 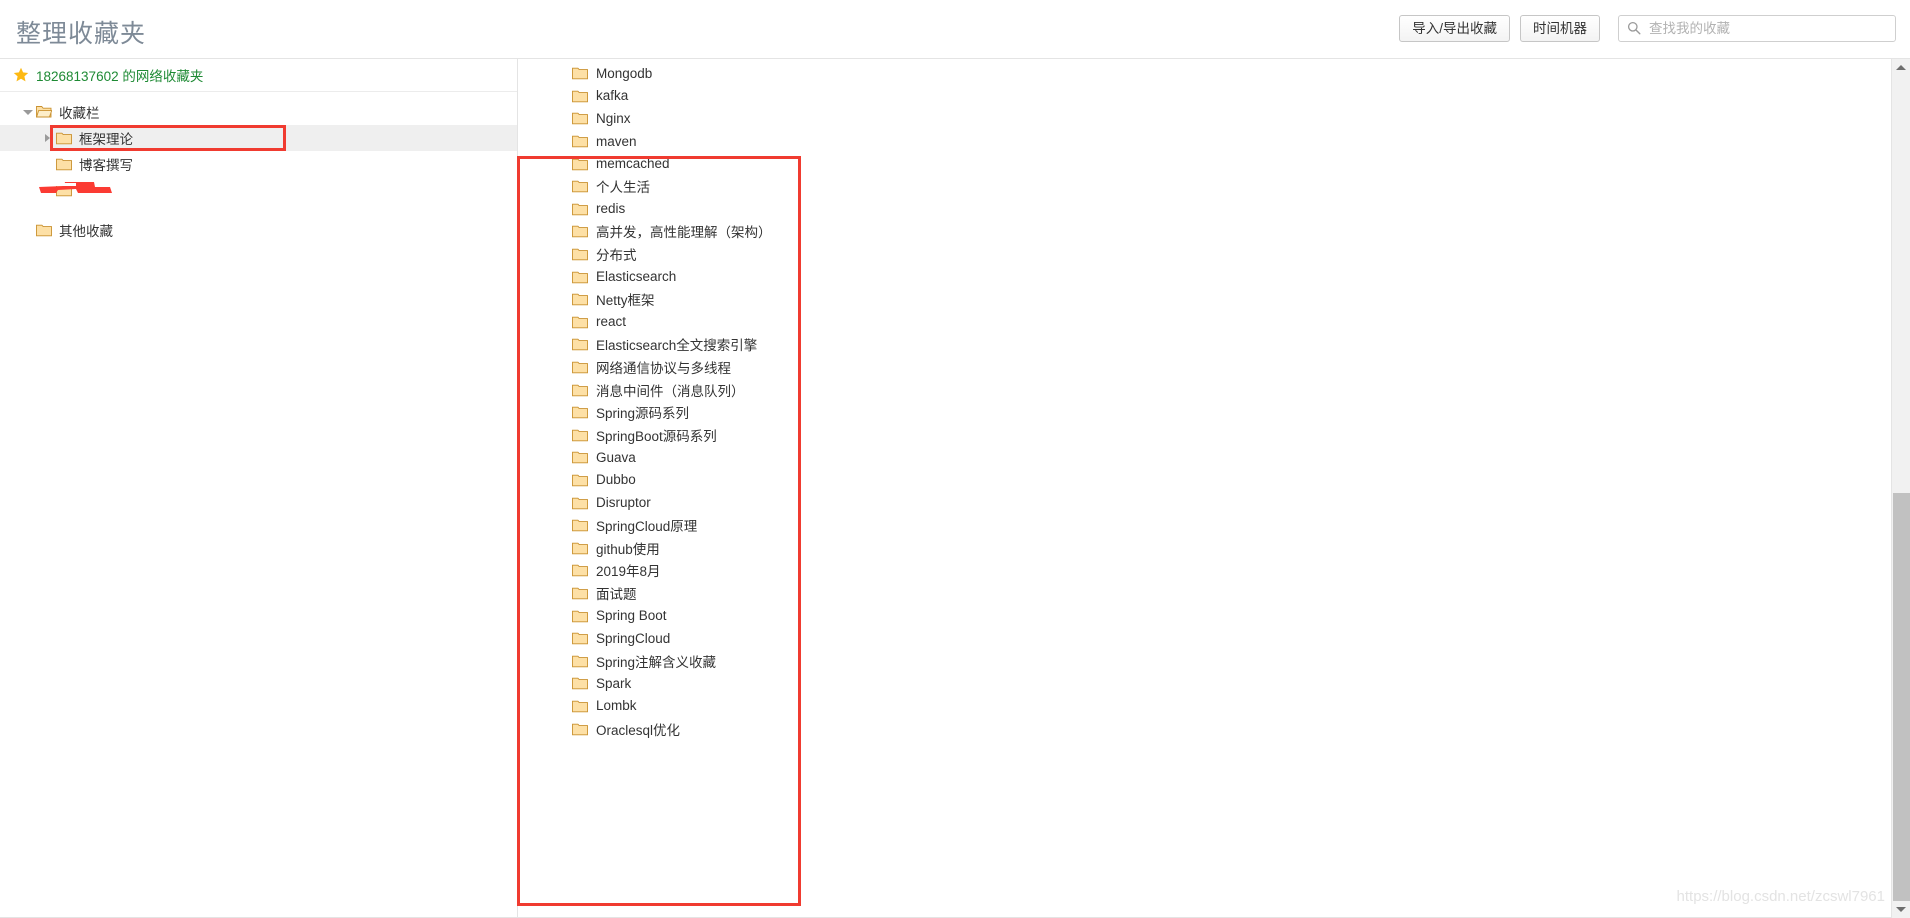 I want to click on folder-list-item: Spark, so click(x=645, y=683).